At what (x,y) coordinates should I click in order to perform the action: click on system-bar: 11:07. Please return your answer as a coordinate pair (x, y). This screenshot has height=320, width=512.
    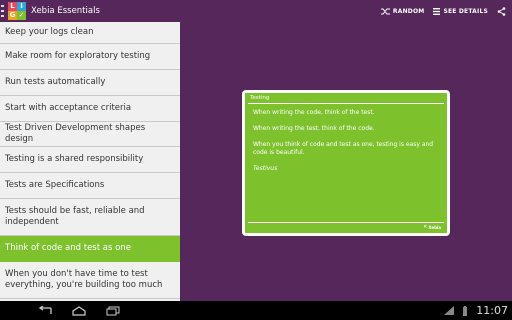
    Looking at the image, I should click on (256, 310).